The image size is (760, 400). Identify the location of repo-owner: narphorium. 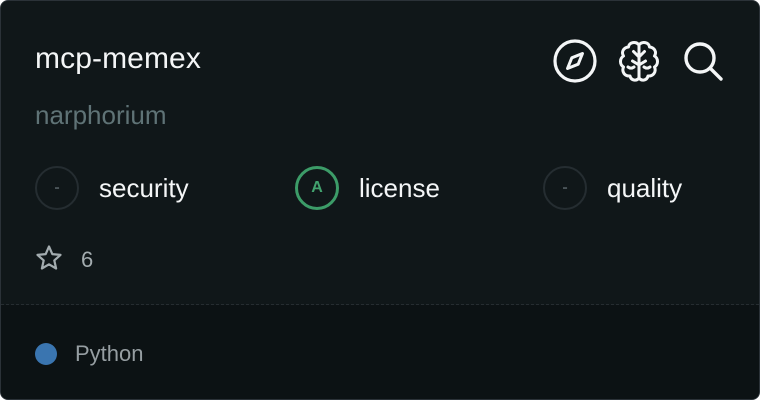
(101, 115).